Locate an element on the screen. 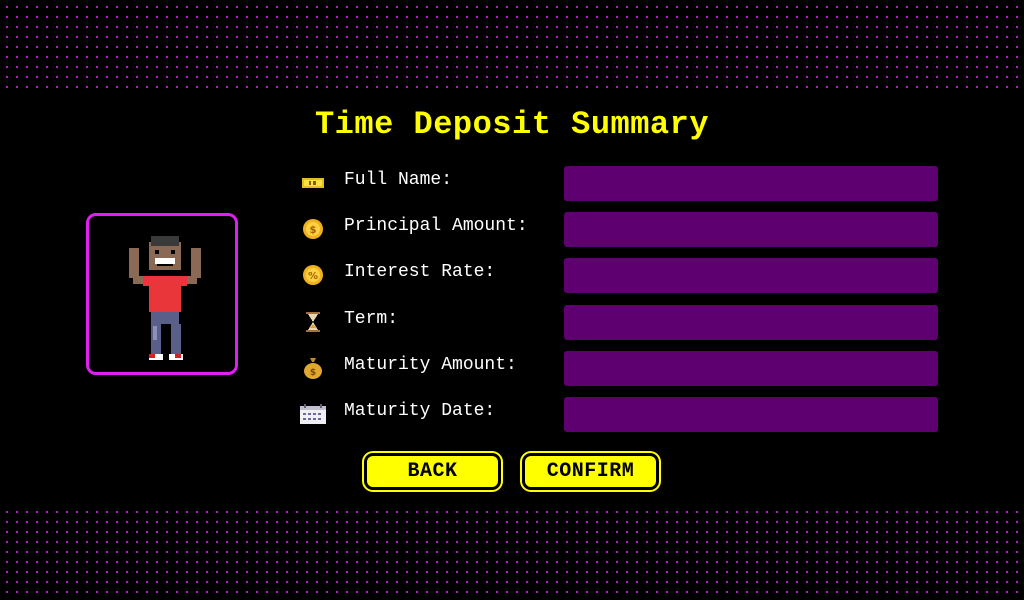 The image size is (1024, 600). avatar-frame is located at coordinates (162, 294).